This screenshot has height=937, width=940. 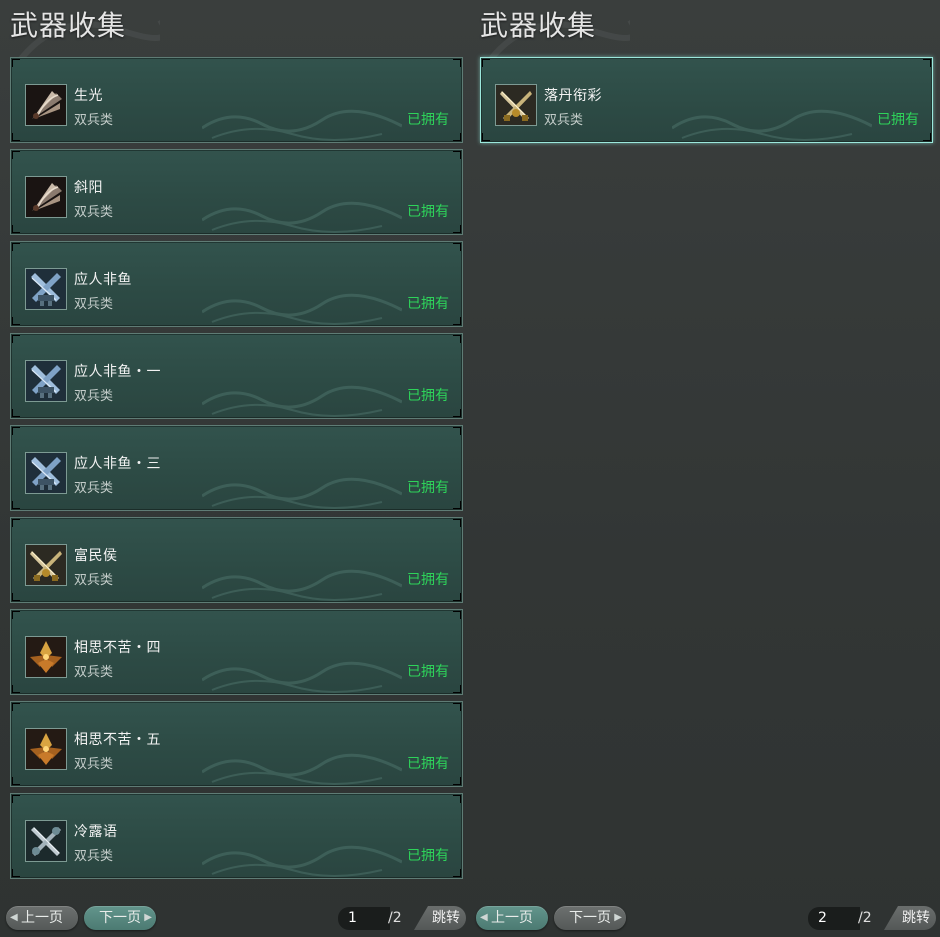 I want to click on weapon-name: 应人非鱼・一, so click(x=117, y=372).